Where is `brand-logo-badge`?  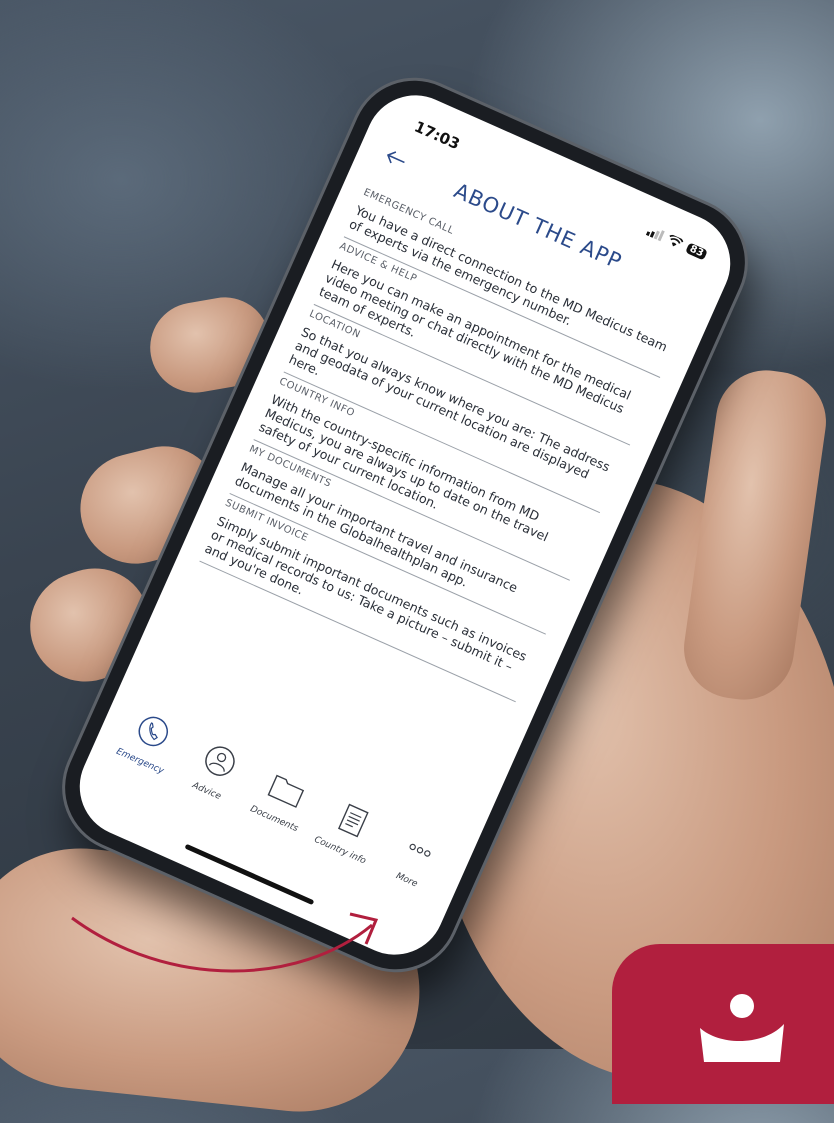 brand-logo-badge is located at coordinates (723, 1024).